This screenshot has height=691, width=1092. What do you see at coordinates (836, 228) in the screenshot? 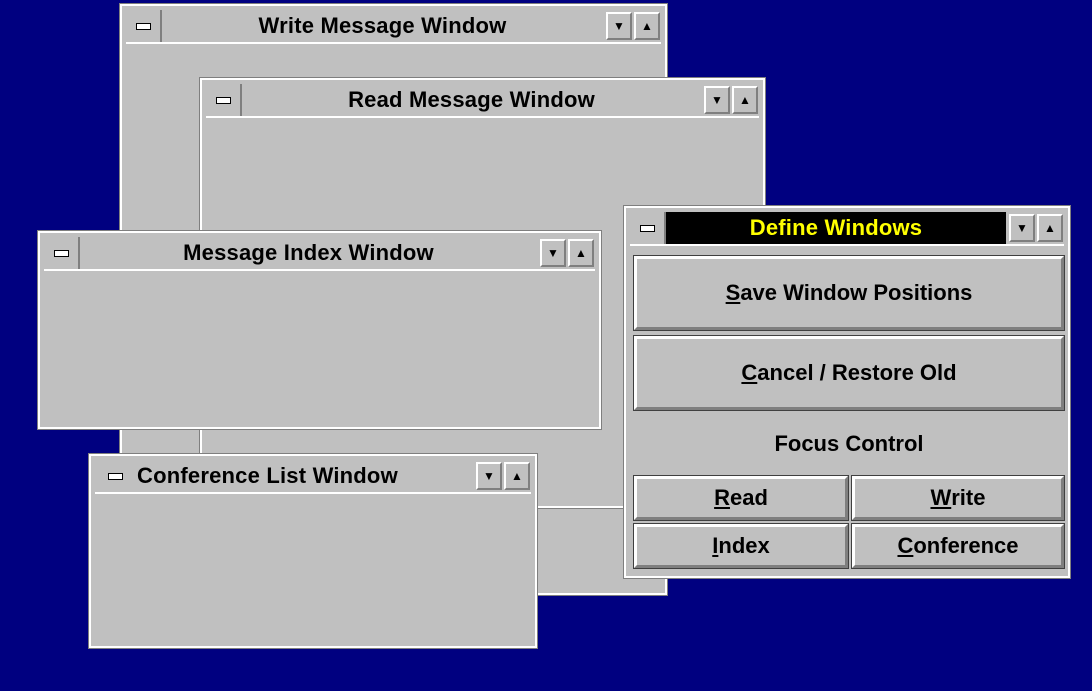
I see `define-window-title: Define Windows` at bounding box center [836, 228].